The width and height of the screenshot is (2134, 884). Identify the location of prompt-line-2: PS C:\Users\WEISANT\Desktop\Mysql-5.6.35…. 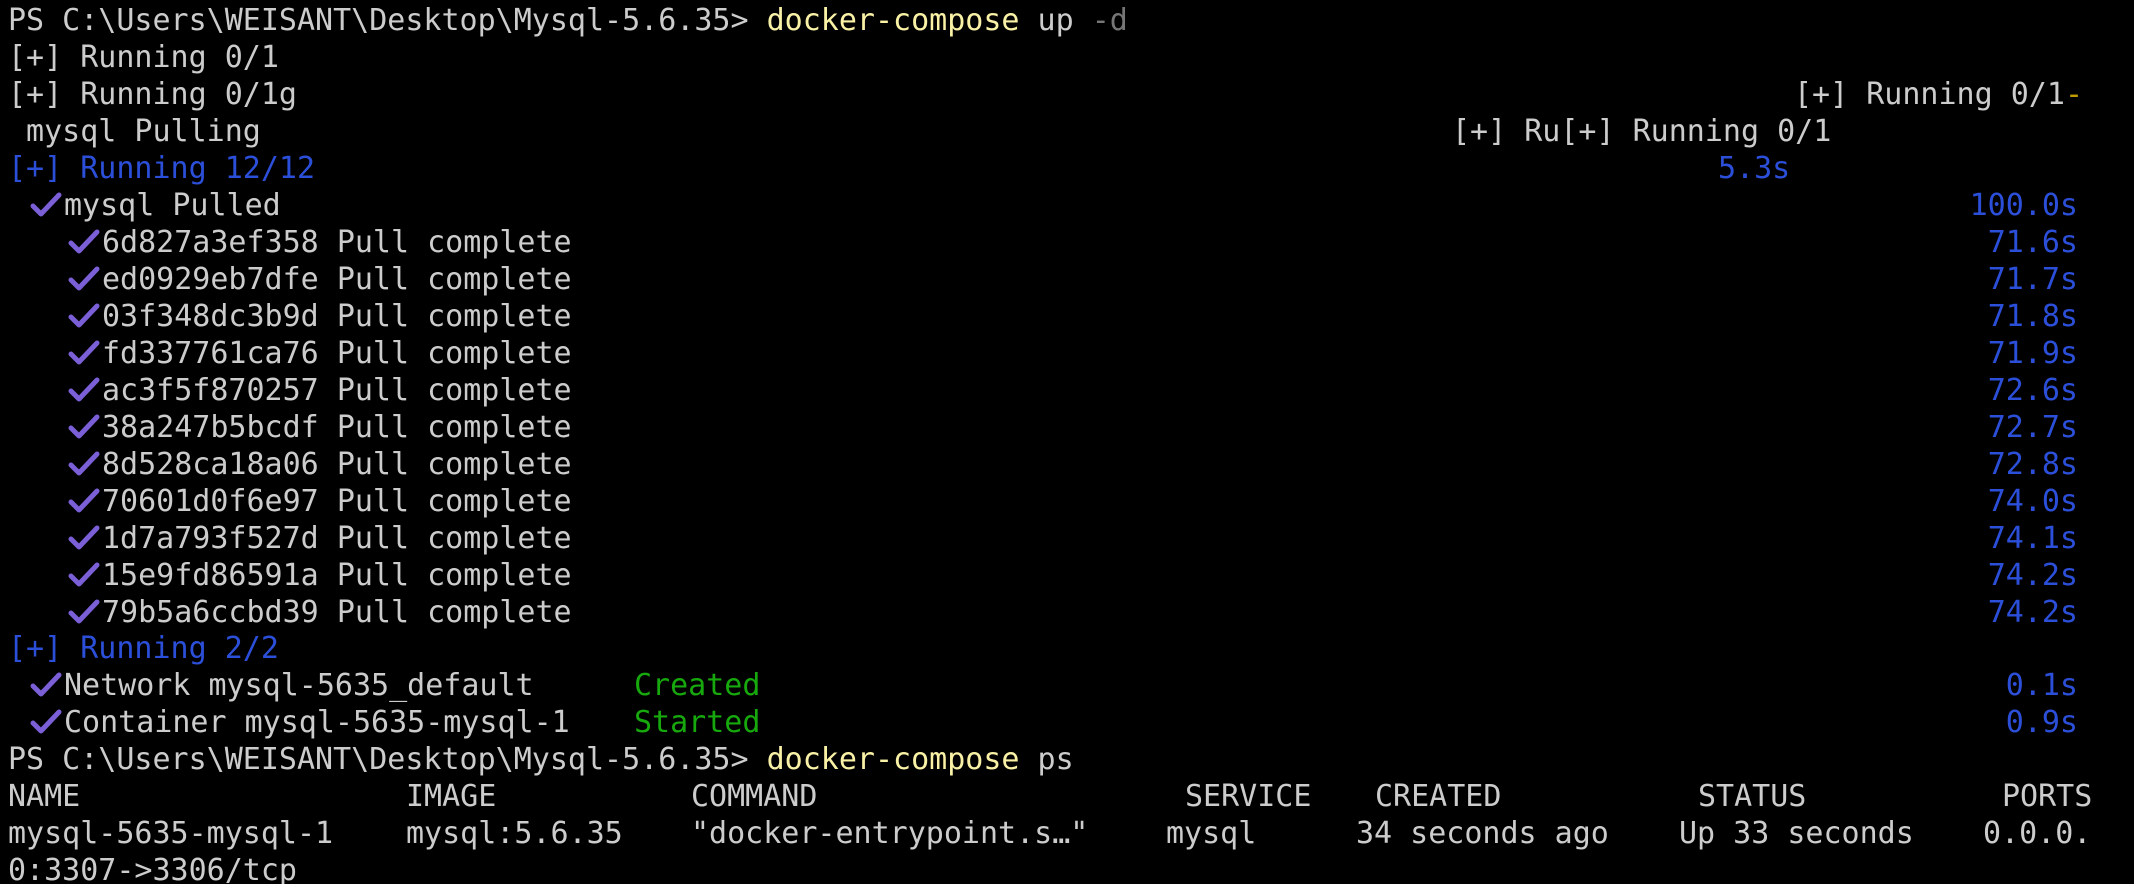
(541, 759).